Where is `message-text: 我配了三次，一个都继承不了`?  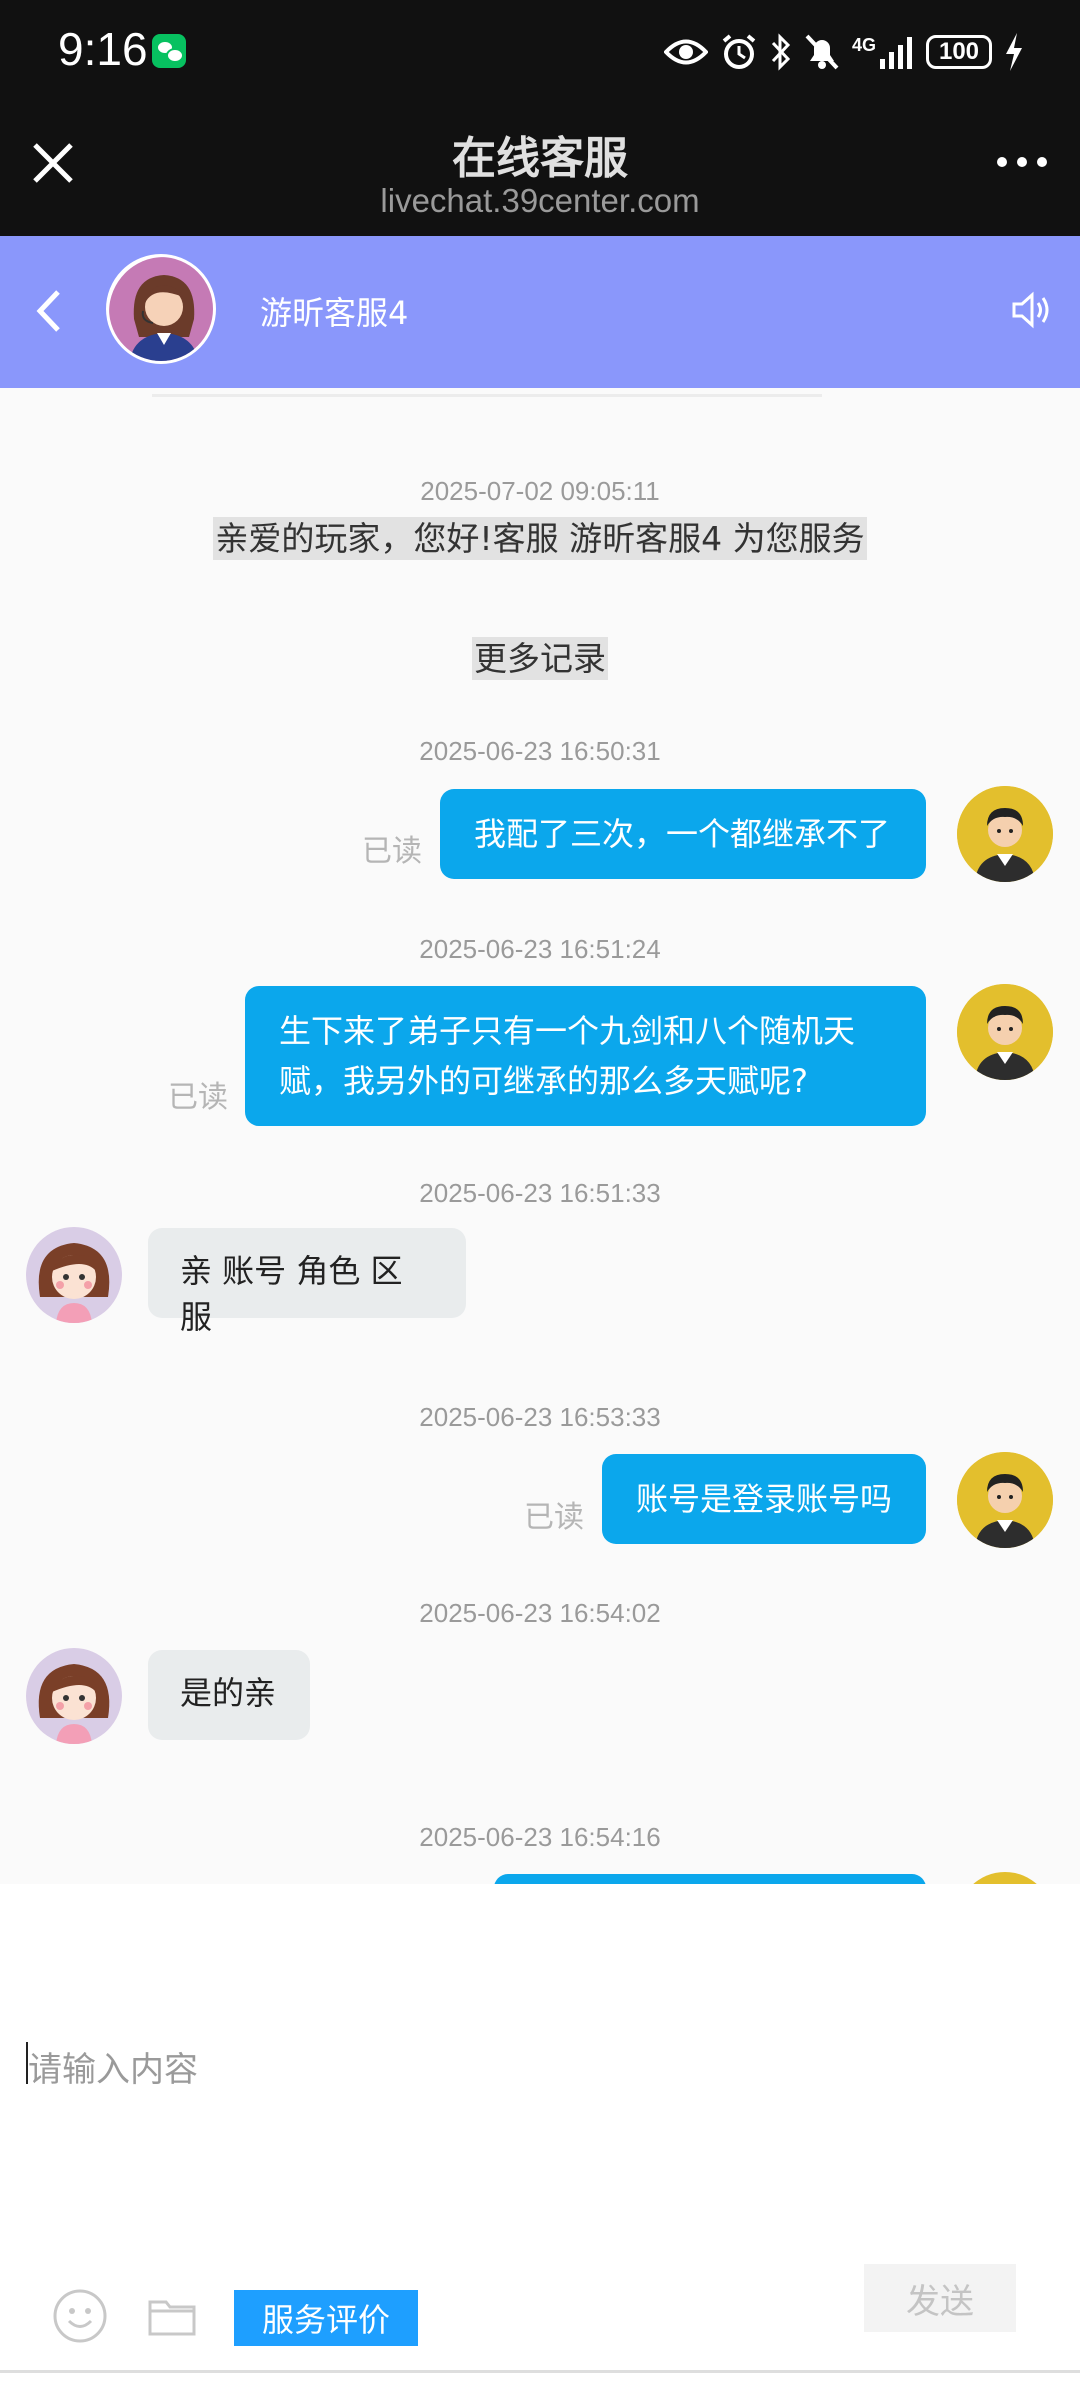
message-text: 我配了三次，一个都继承不了 is located at coordinates (682, 834).